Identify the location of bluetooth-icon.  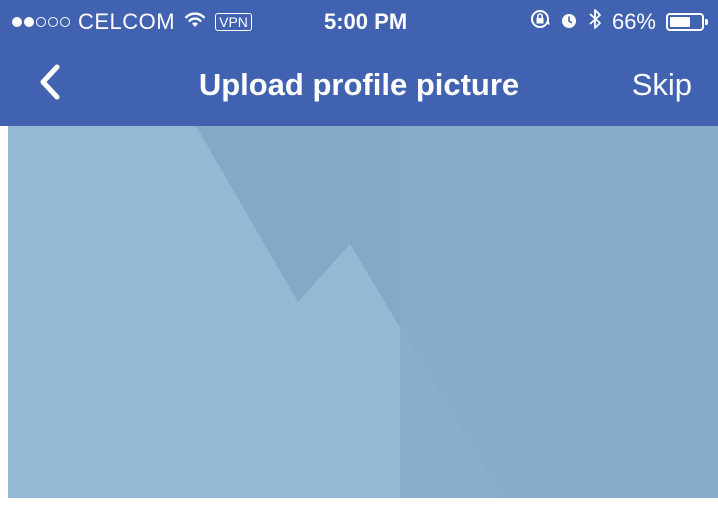
(595, 22).